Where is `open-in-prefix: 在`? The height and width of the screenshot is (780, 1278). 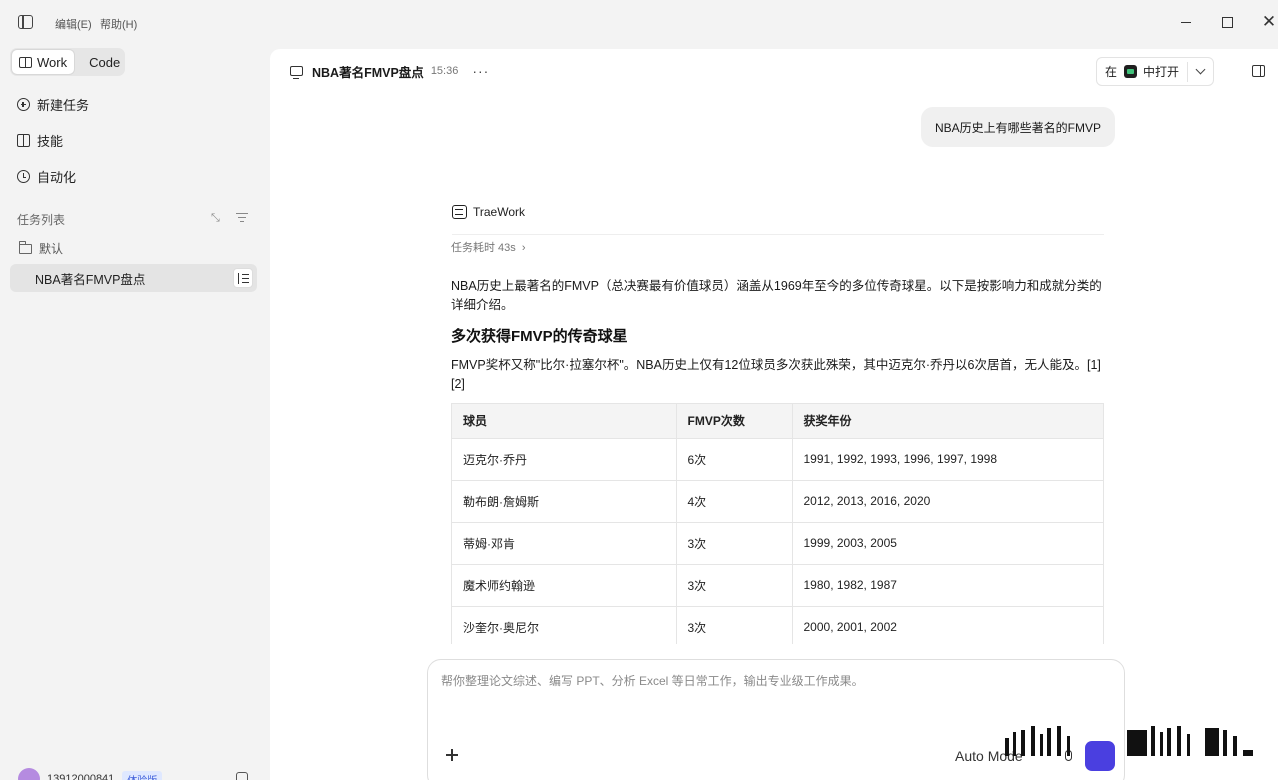 open-in-prefix: 在 is located at coordinates (1111, 72).